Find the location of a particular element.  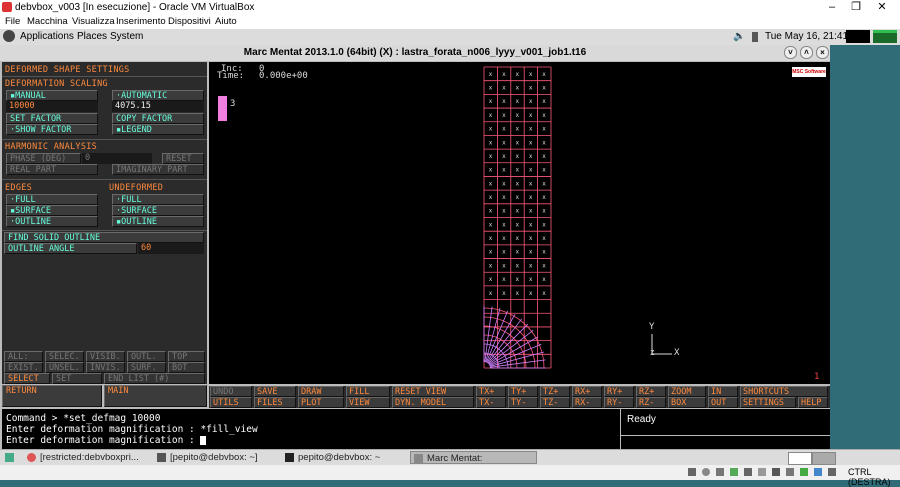

edges-outline-radio: ·OUTLINE is located at coordinates (52, 221).